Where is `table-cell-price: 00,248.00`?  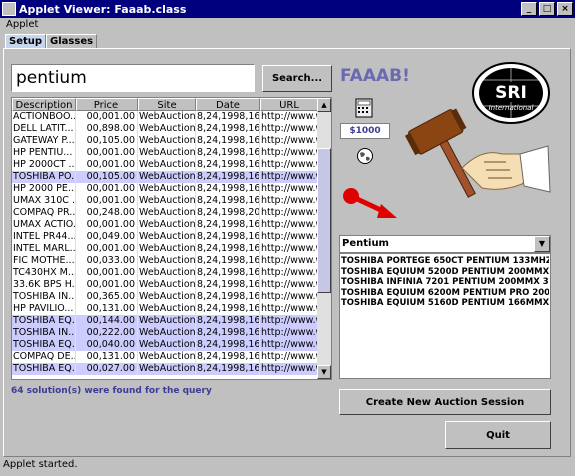
table-cell-price: 00,248.00 is located at coordinates (107, 213).